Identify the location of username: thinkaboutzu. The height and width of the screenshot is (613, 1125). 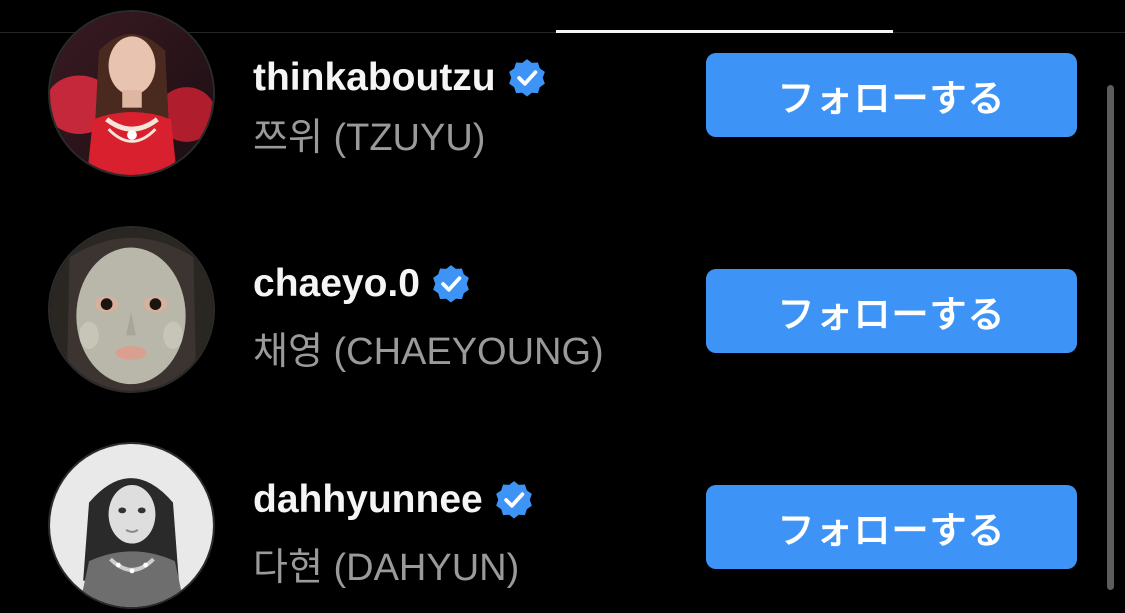
(374, 78).